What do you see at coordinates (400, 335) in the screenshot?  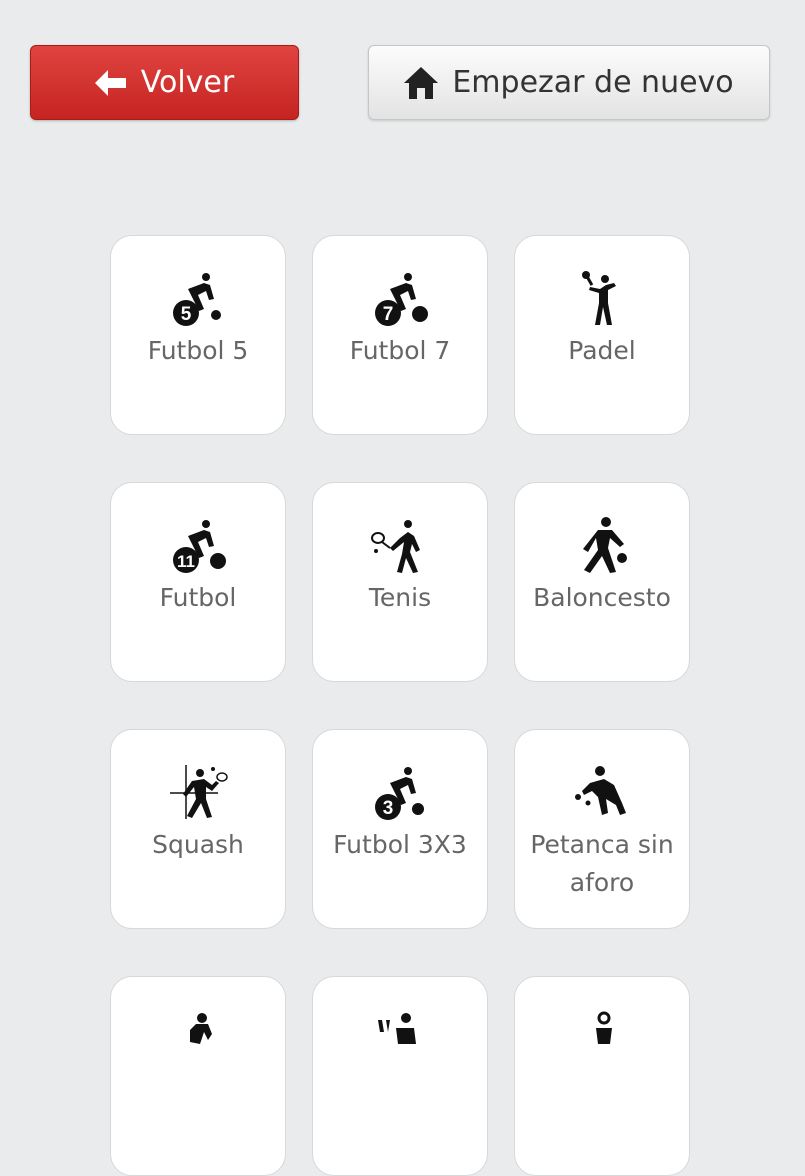 I see `sport-card-futbol-7: 7 Futbol 7` at bounding box center [400, 335].